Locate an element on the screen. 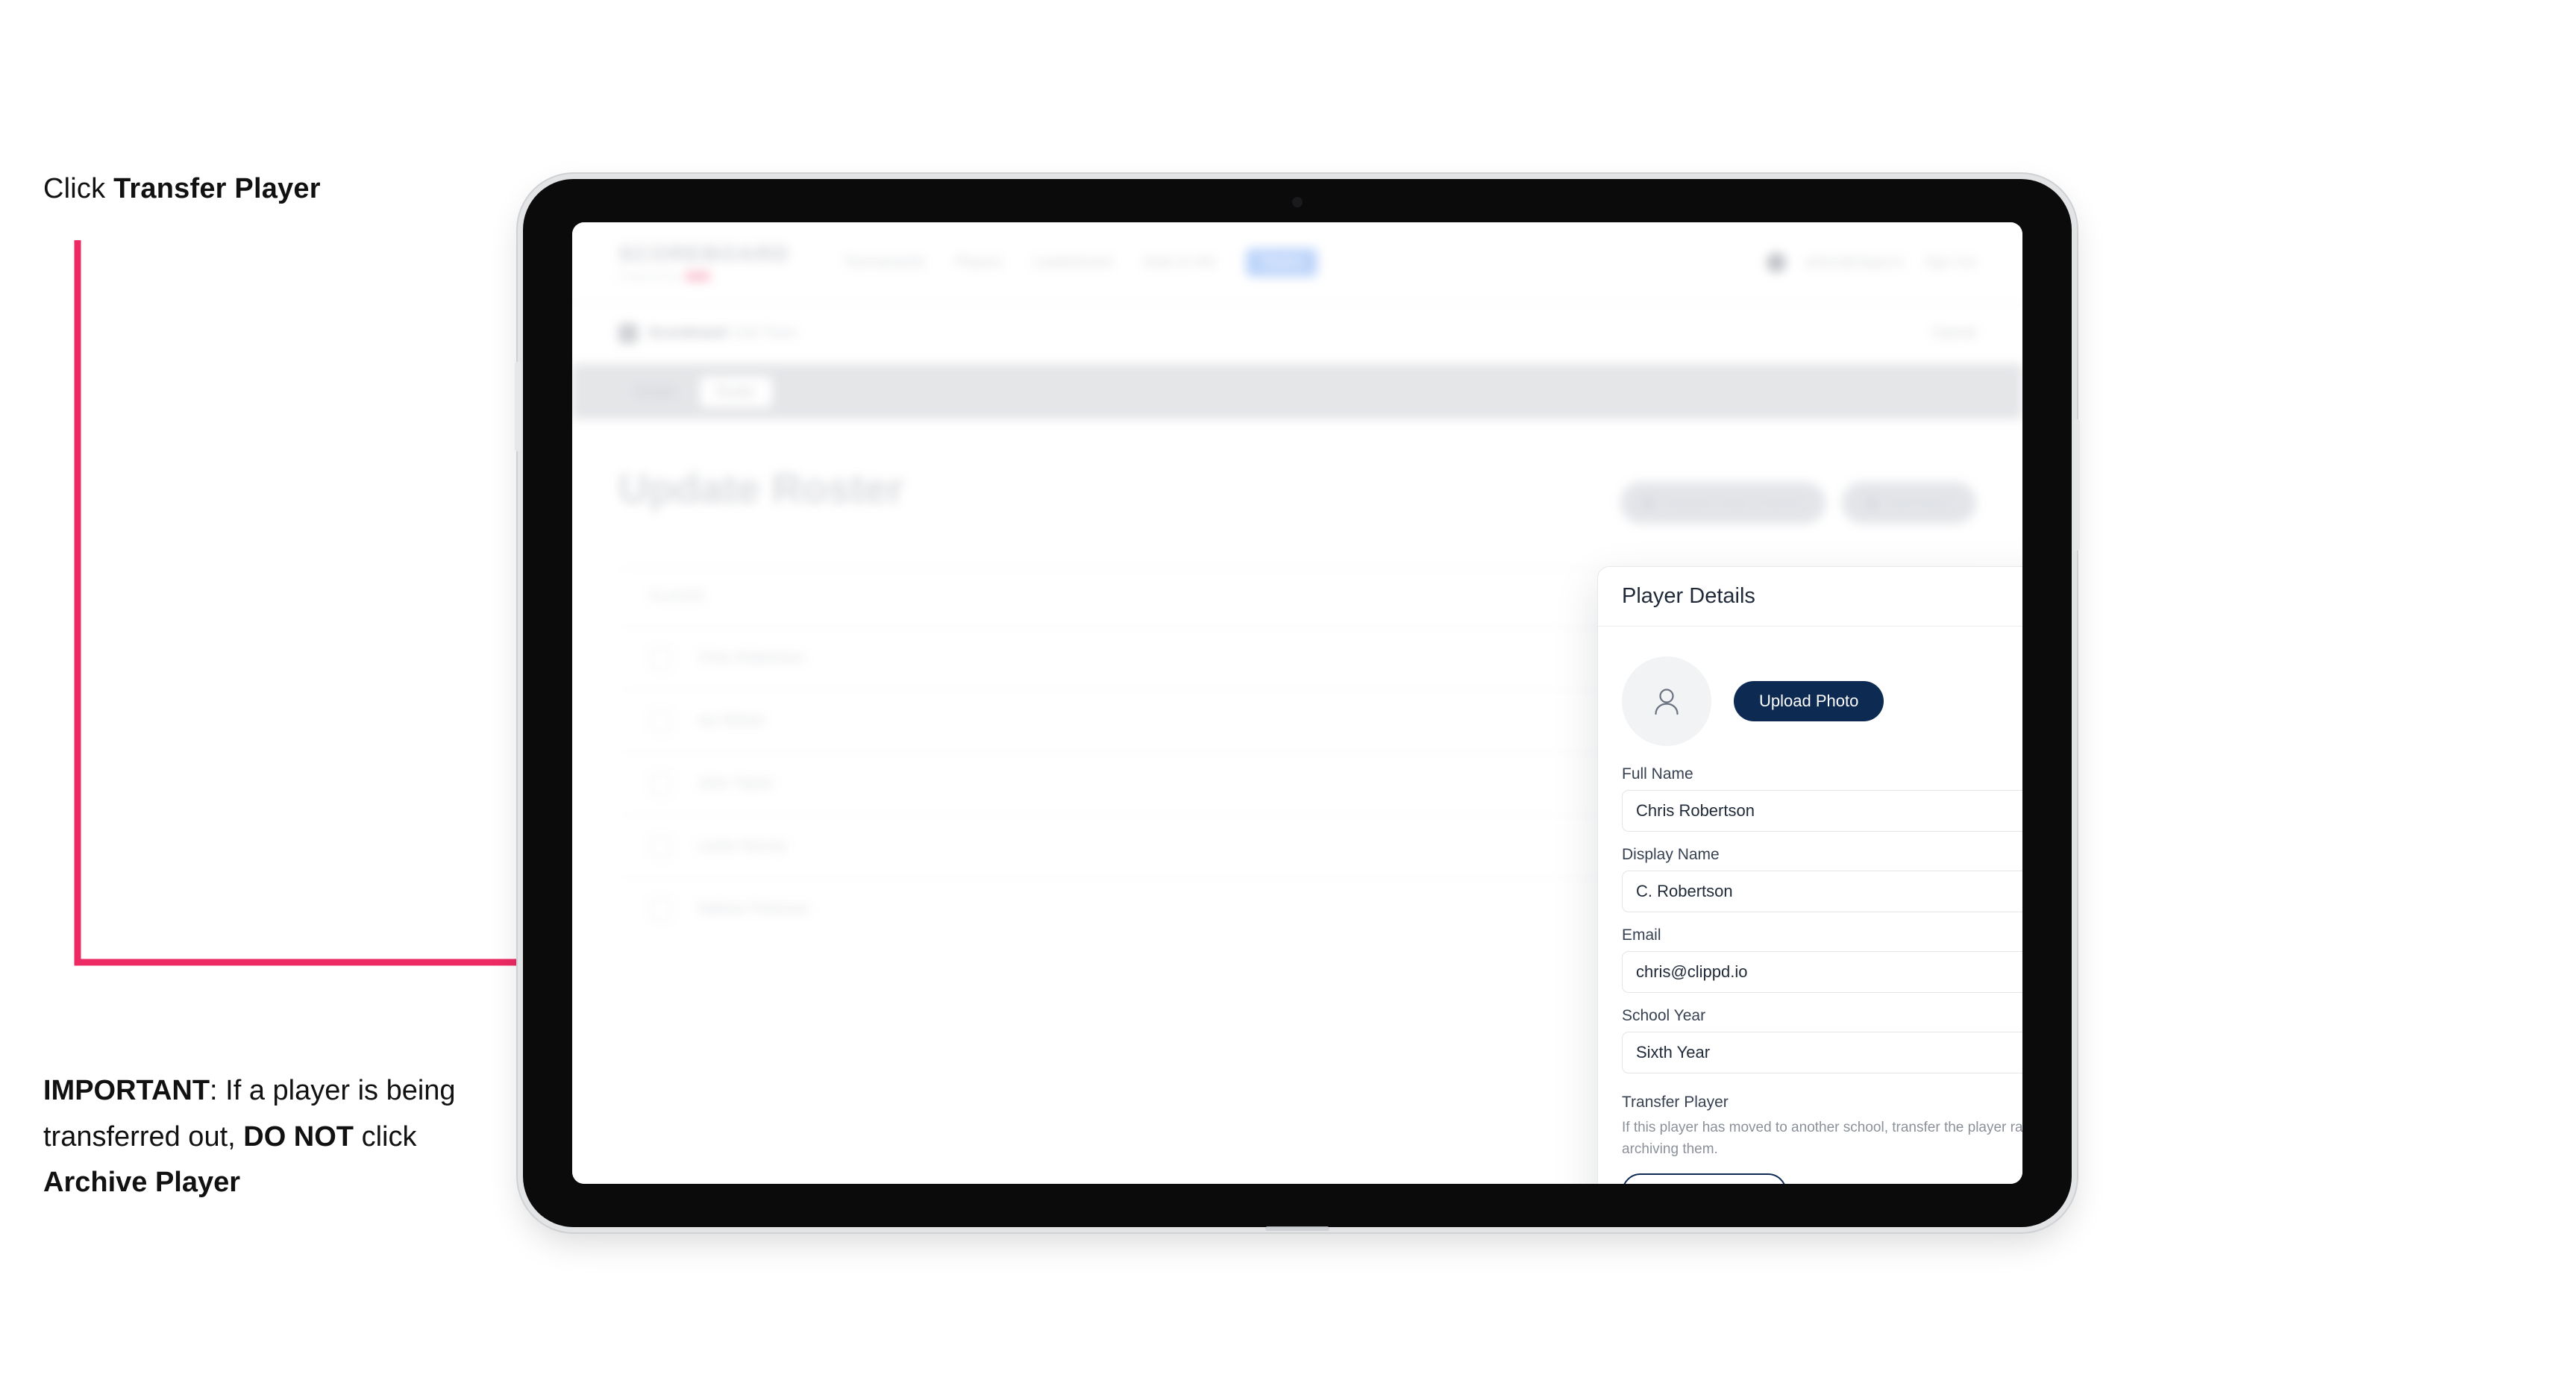 This screenshot has width=2576, height=1386. email-input is located at coordinates (1822, 972).